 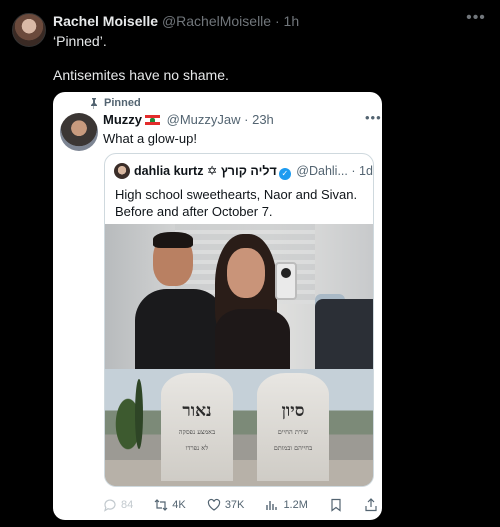 I want to click on quote-header: dahlia kurtz ✡ דליה קורץ ✓ @Dahli... · 1d, so click(x=253, y=171).